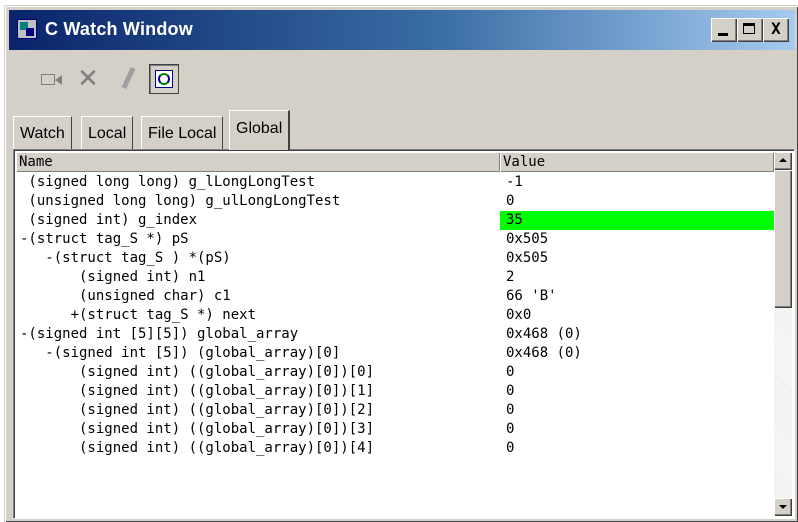  Describe the element at coordinates (403, 130) in the screenshot. I see `tab-strip: Watch Local File Local Global` at that location.